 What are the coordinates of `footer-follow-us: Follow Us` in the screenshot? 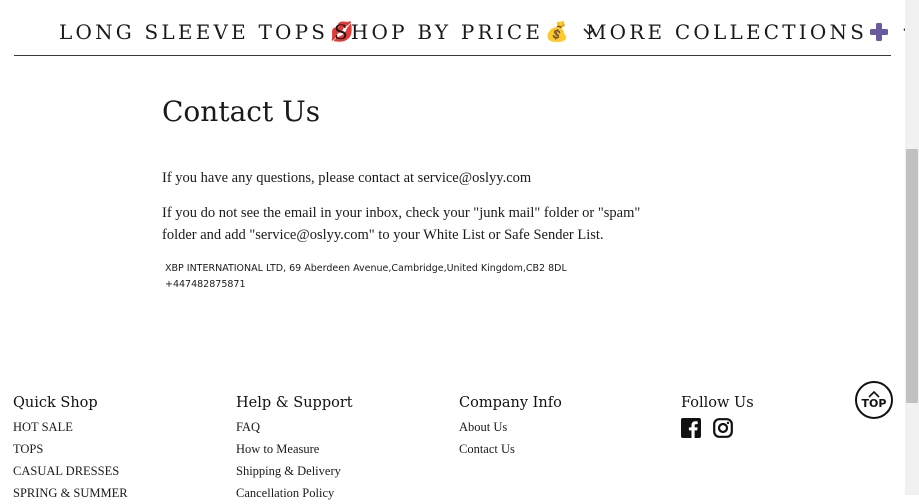 It's located at (717, 415).